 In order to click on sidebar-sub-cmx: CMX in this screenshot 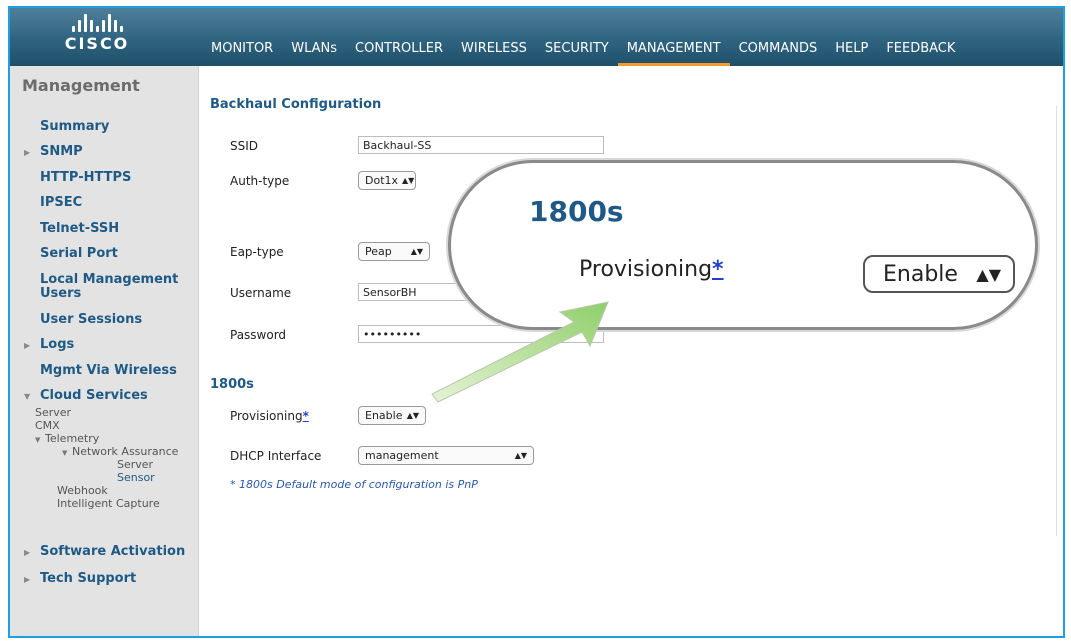, I will do `click(47, 425)`.